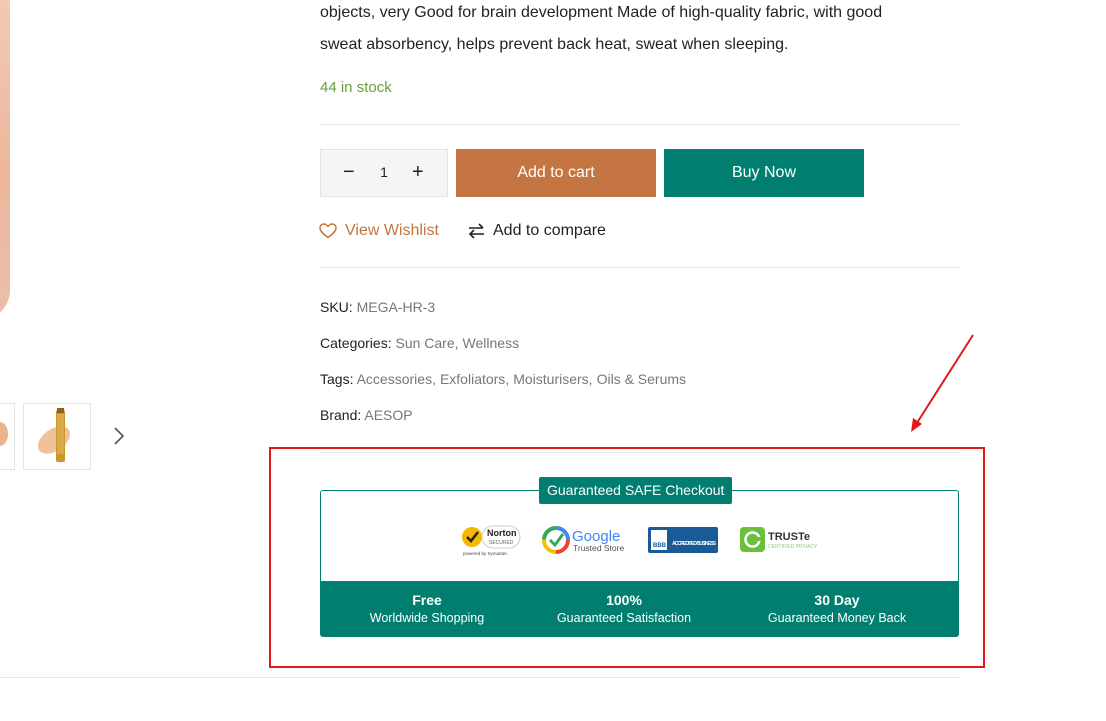  I want to click on category-link: Sun Care, so click(424, 343).